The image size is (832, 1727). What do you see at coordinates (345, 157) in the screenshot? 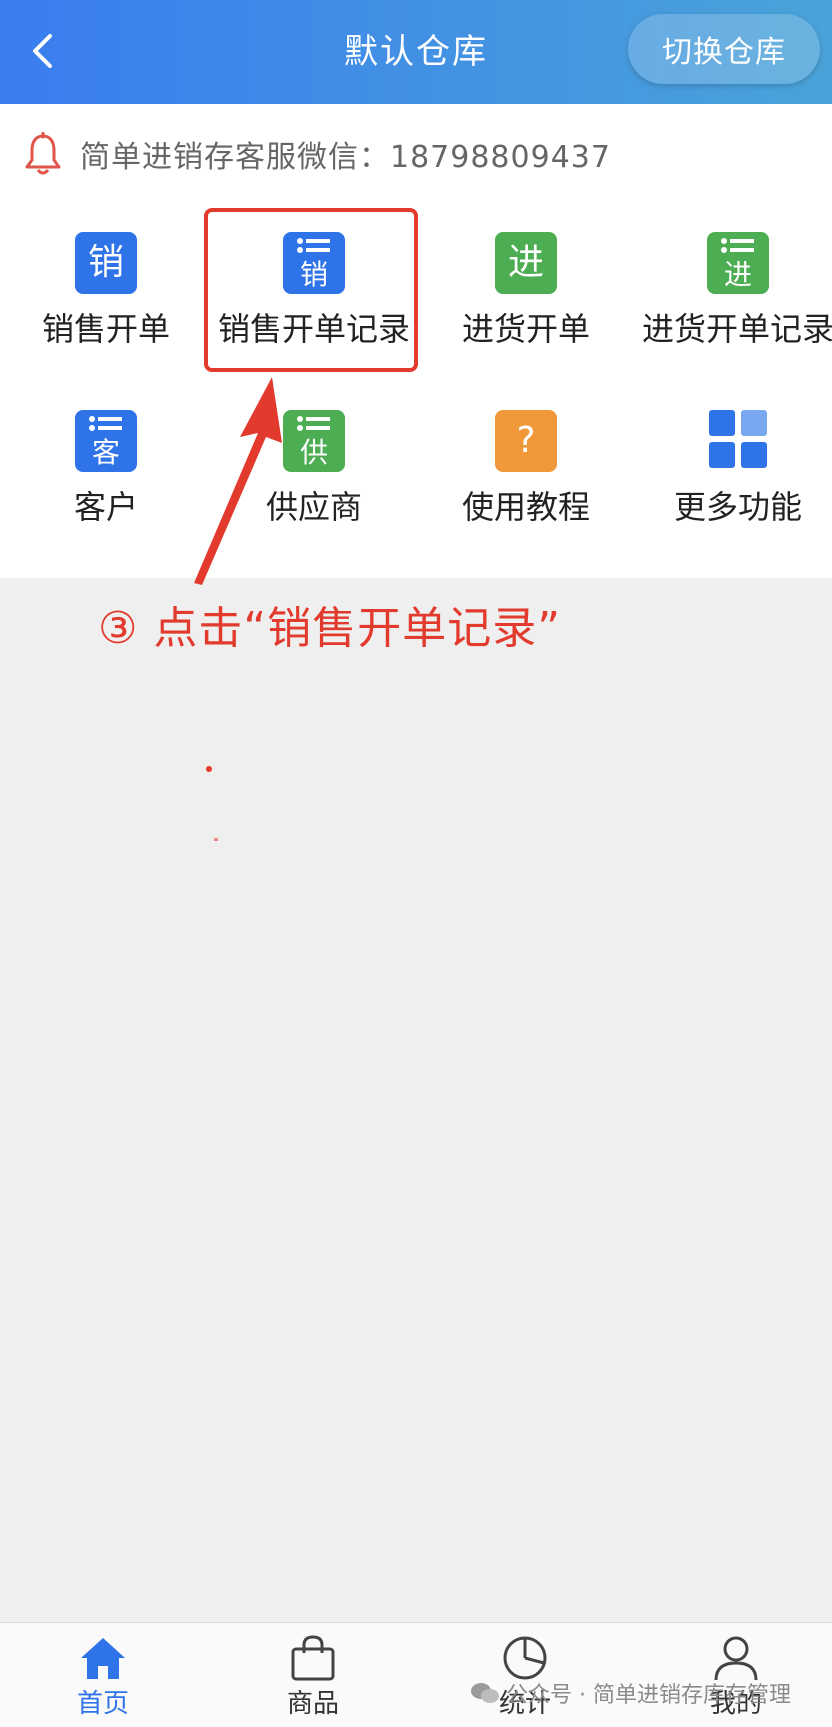
I see `notice-text: 简单进销存客服微信：18798809437` at bounding box center [345, 157].